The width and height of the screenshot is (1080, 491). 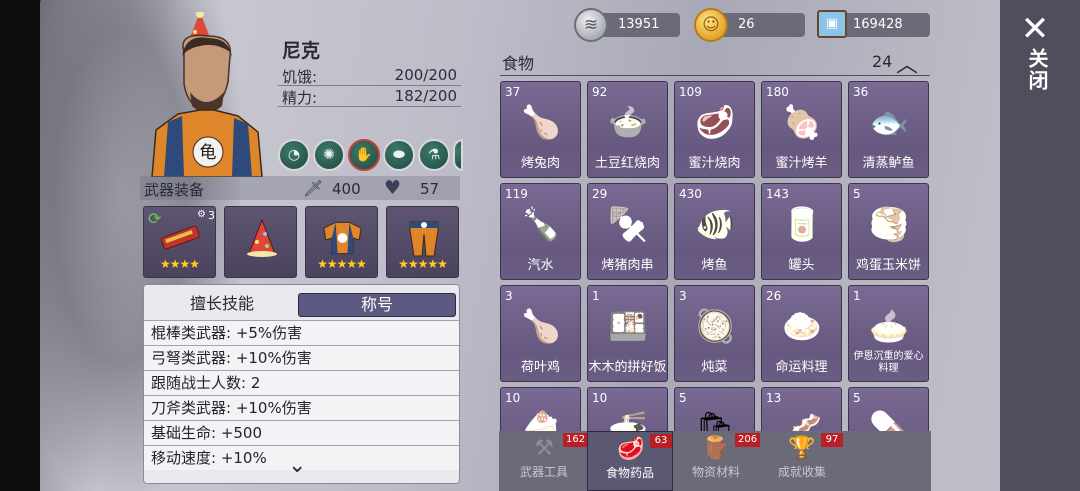 What do you see at coordinates (888, 163) in the screenshot?
I see `item-name: 清蒸鲈鱼` at bounding box center [888, 163].